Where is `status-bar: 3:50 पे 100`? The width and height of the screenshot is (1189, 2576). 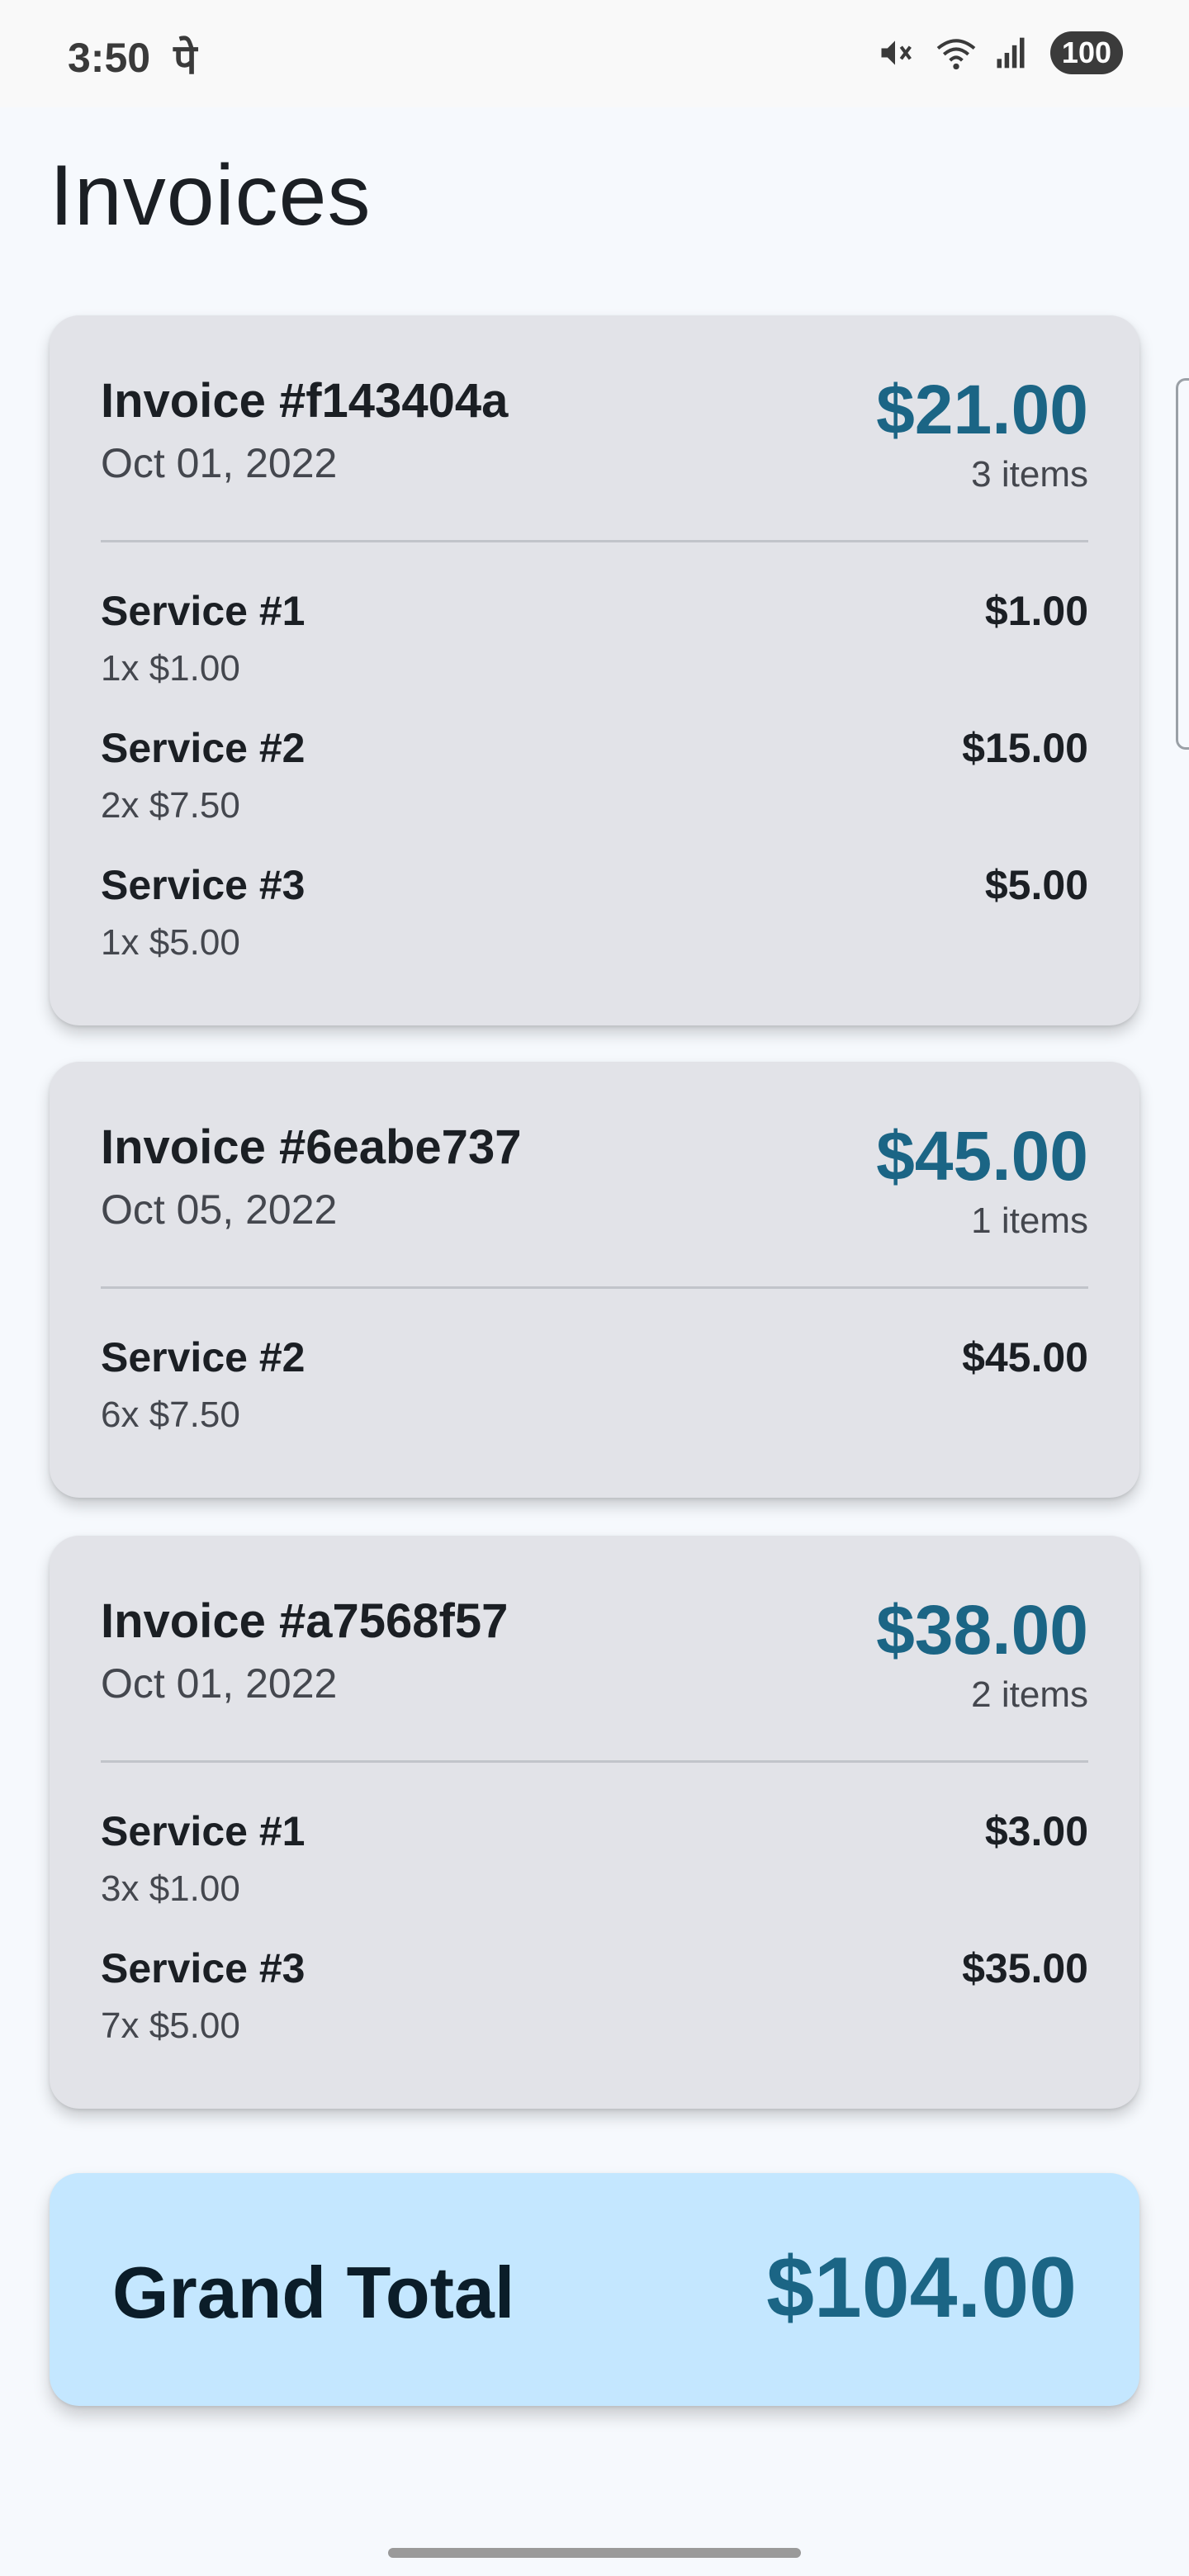
status-bar: 3:50 पे 100 is located at coordinates (594, 53).